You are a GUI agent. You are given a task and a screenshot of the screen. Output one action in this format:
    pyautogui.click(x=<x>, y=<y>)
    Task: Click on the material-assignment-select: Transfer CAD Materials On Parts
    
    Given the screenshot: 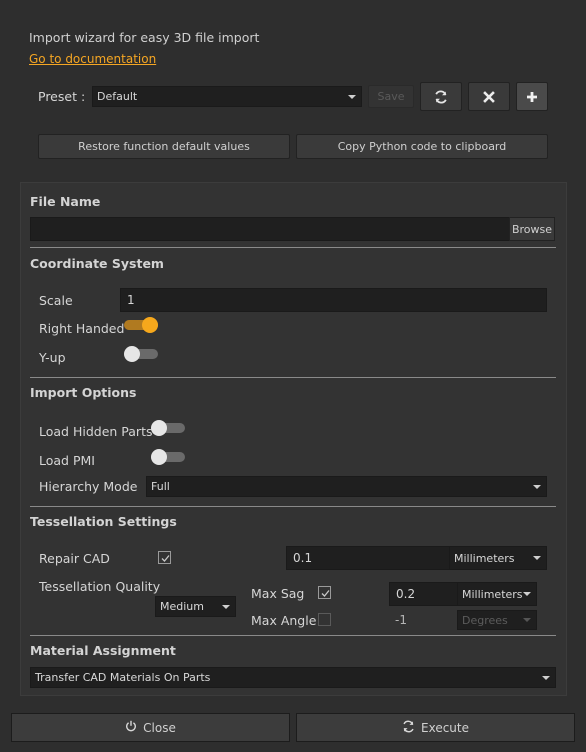 What is the action you would take?
    pyautogui.click(x=293, y=677)
    